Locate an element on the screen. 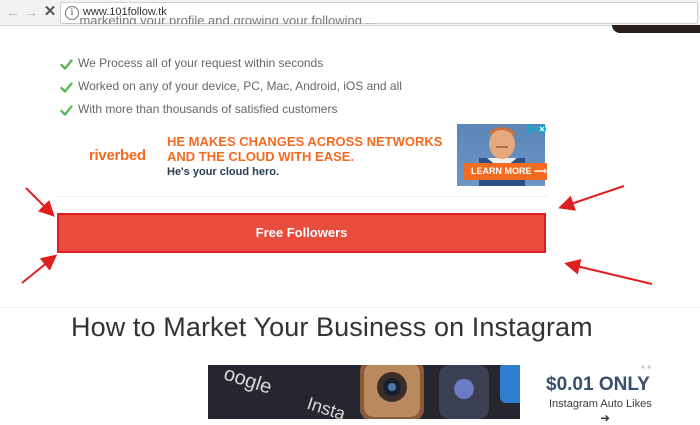 This screenshot has width=700, height=425. promo-price: $0.01 ONLY is located at coordinates (598, 385).